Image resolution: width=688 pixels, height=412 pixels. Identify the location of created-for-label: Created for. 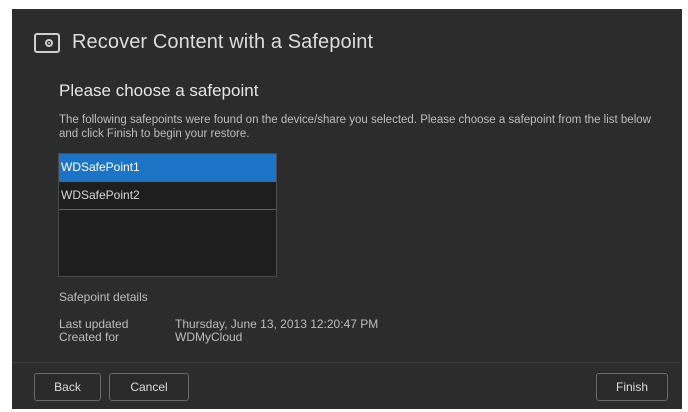
(89, 337).